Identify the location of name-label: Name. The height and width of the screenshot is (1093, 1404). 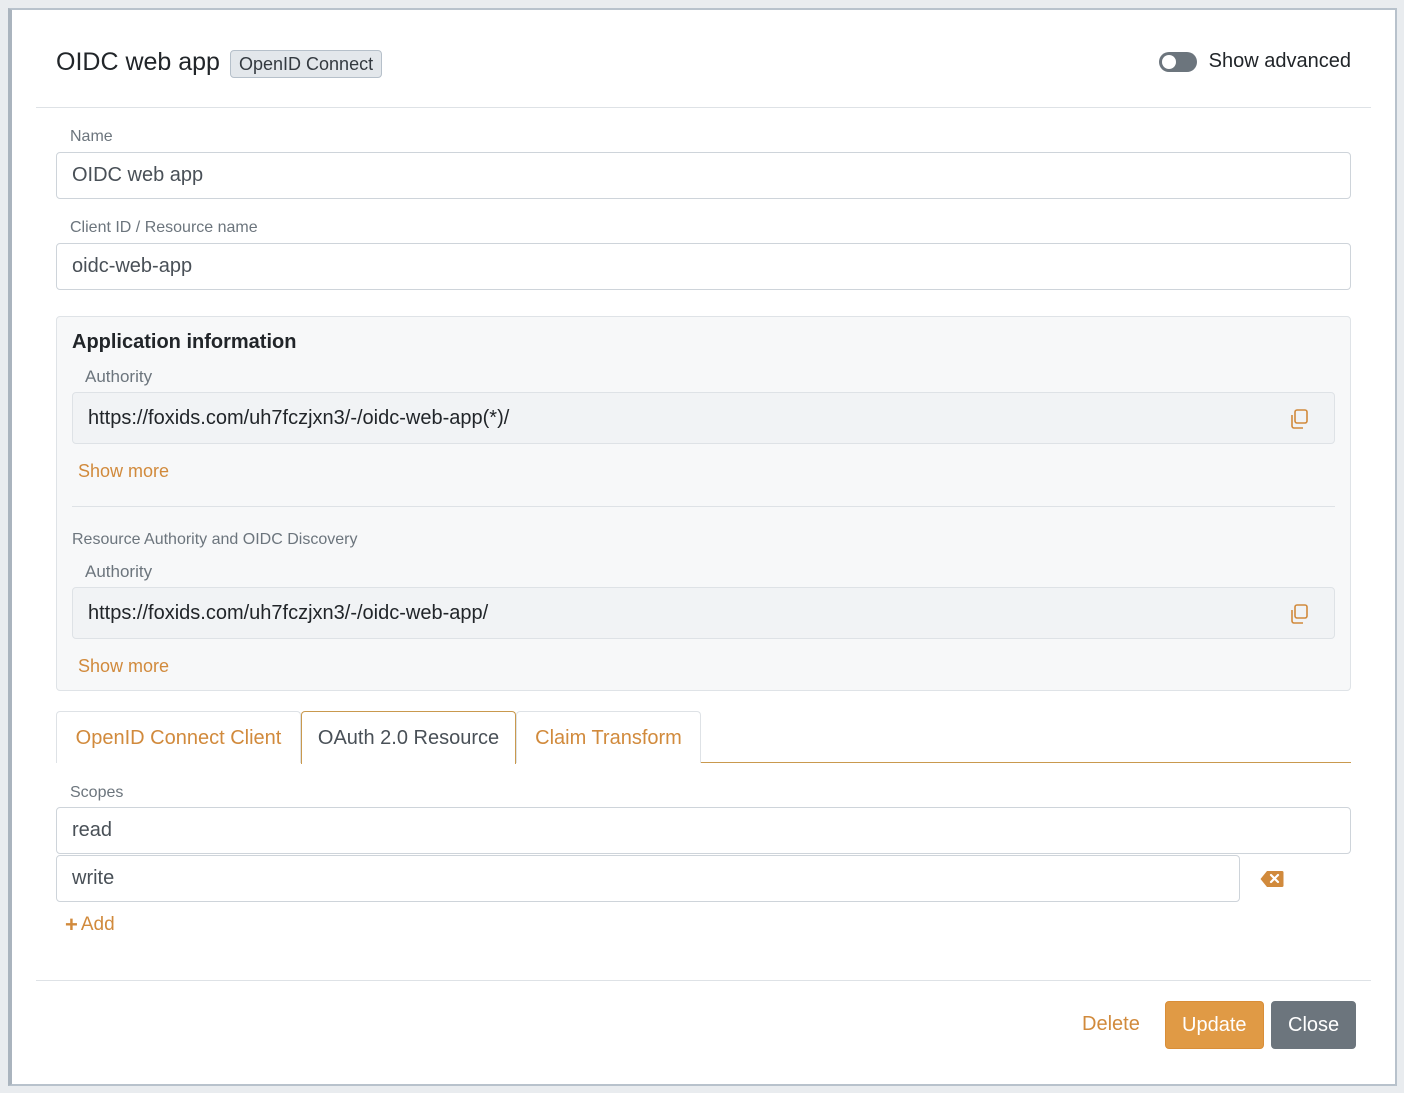
(91, 136).